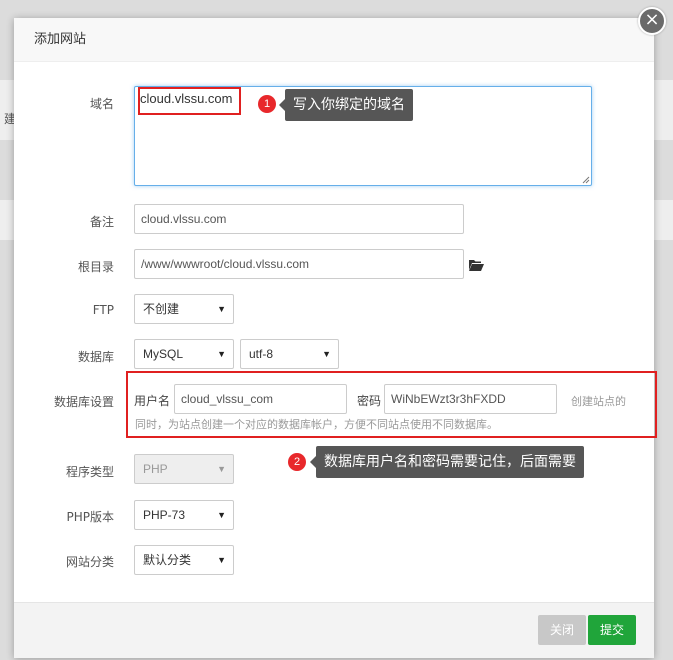  What do you see at coordinates (89, 472) in the screenshot?
I see `program-type-label: 程序类型` at bounding box center [89, 472].